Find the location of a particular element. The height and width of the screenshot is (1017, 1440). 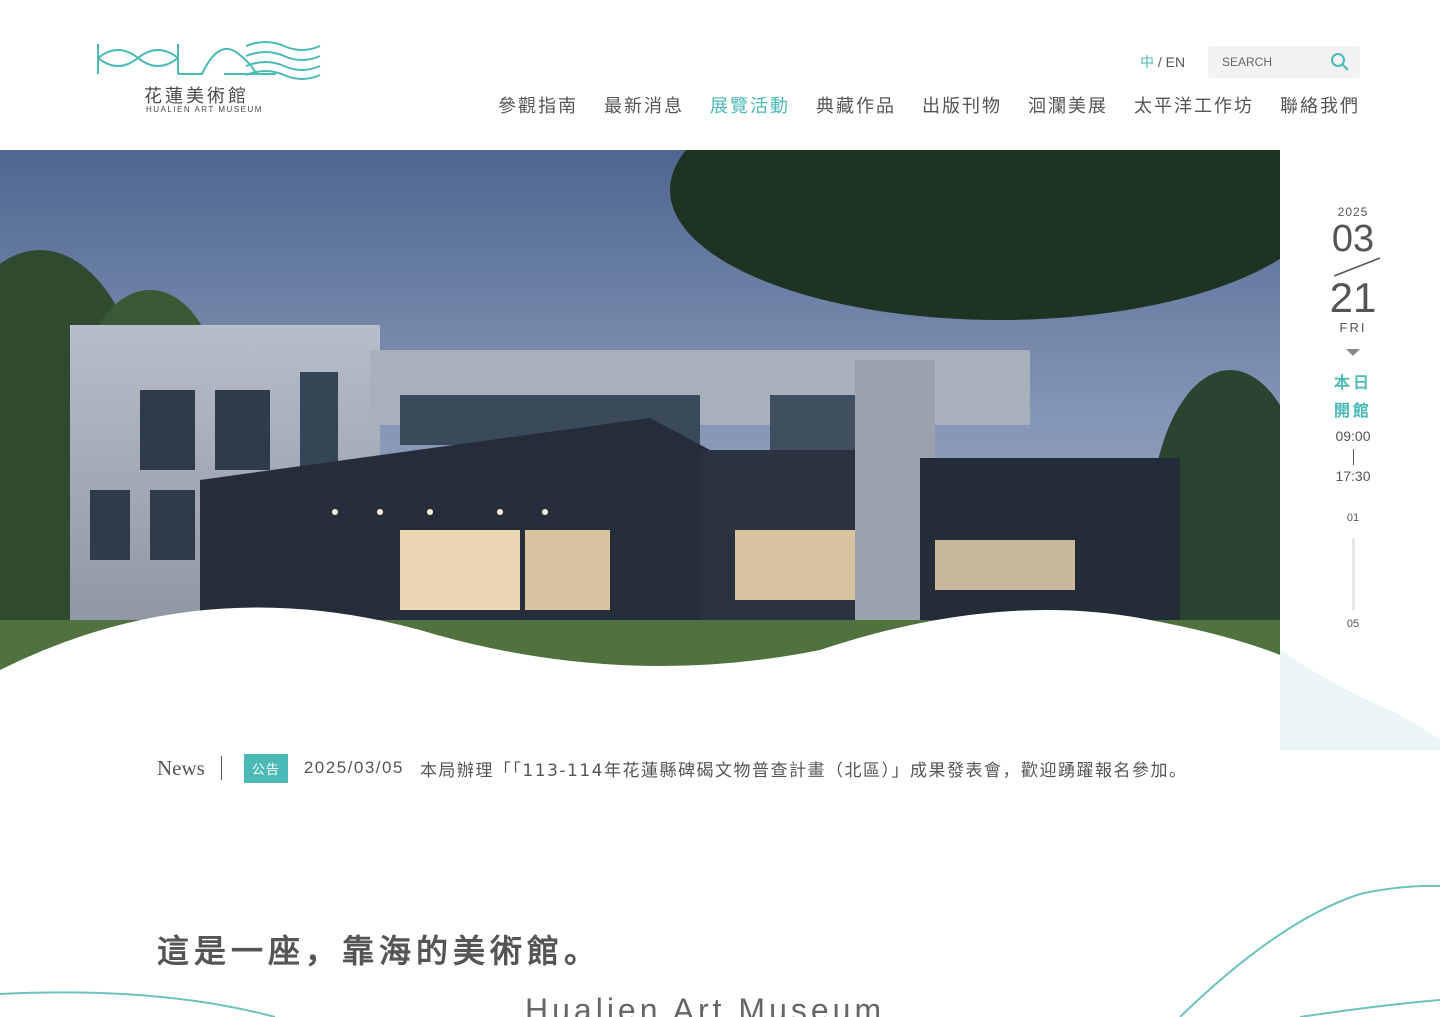

news-divider is located at coordinates (221, 768).